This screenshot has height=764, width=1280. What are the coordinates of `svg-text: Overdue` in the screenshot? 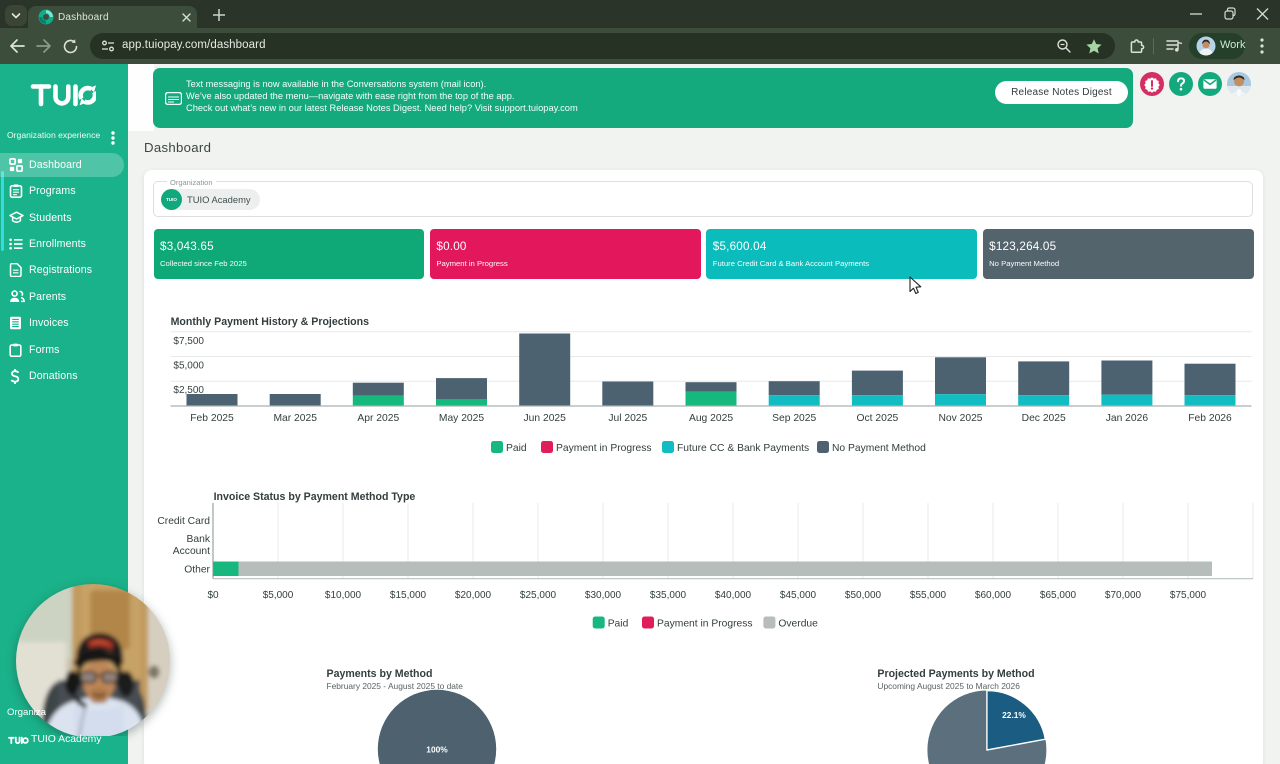 It's located at (798, 623).